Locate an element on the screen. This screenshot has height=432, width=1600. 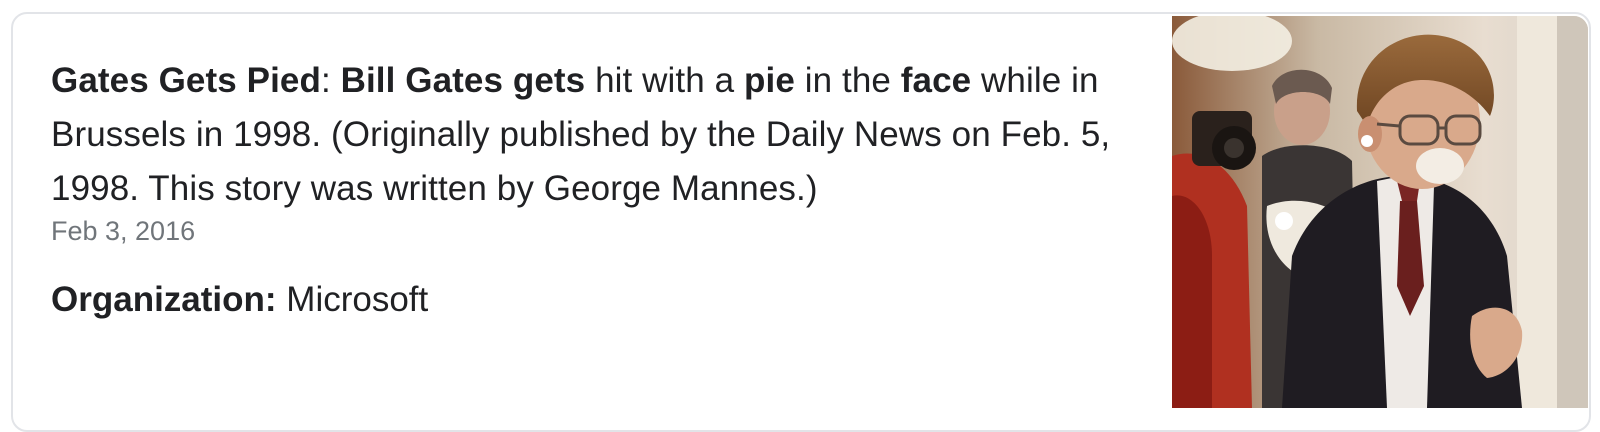
snippet-title: Gates Gets Pied is located at coordinates (186, 80).